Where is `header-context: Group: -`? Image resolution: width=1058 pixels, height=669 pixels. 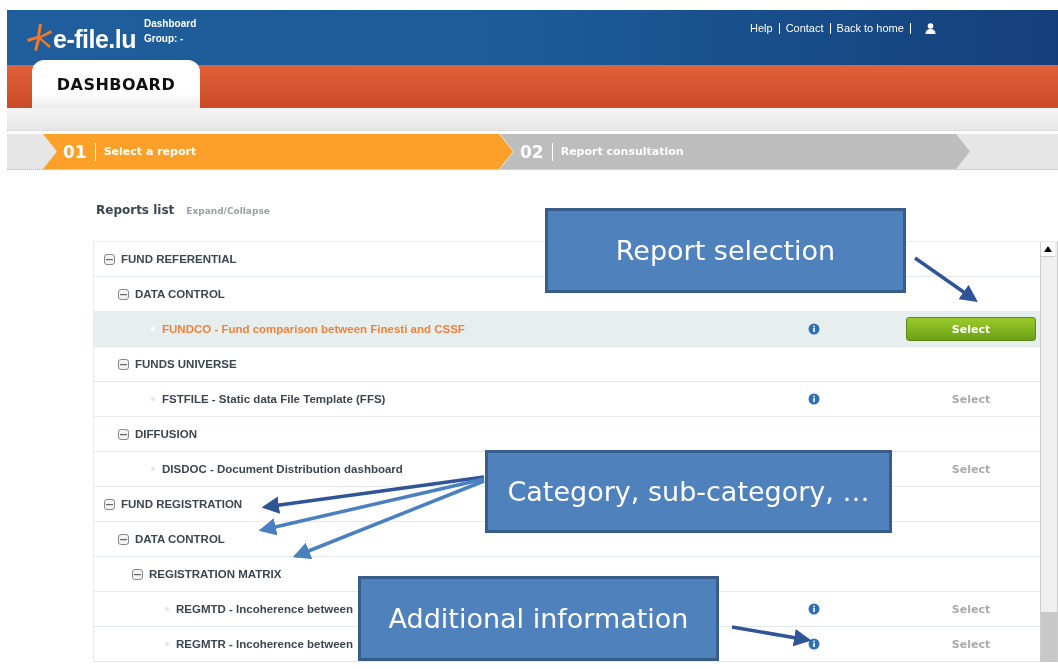 header-context: Group: - is located at coordinates (164, 39).